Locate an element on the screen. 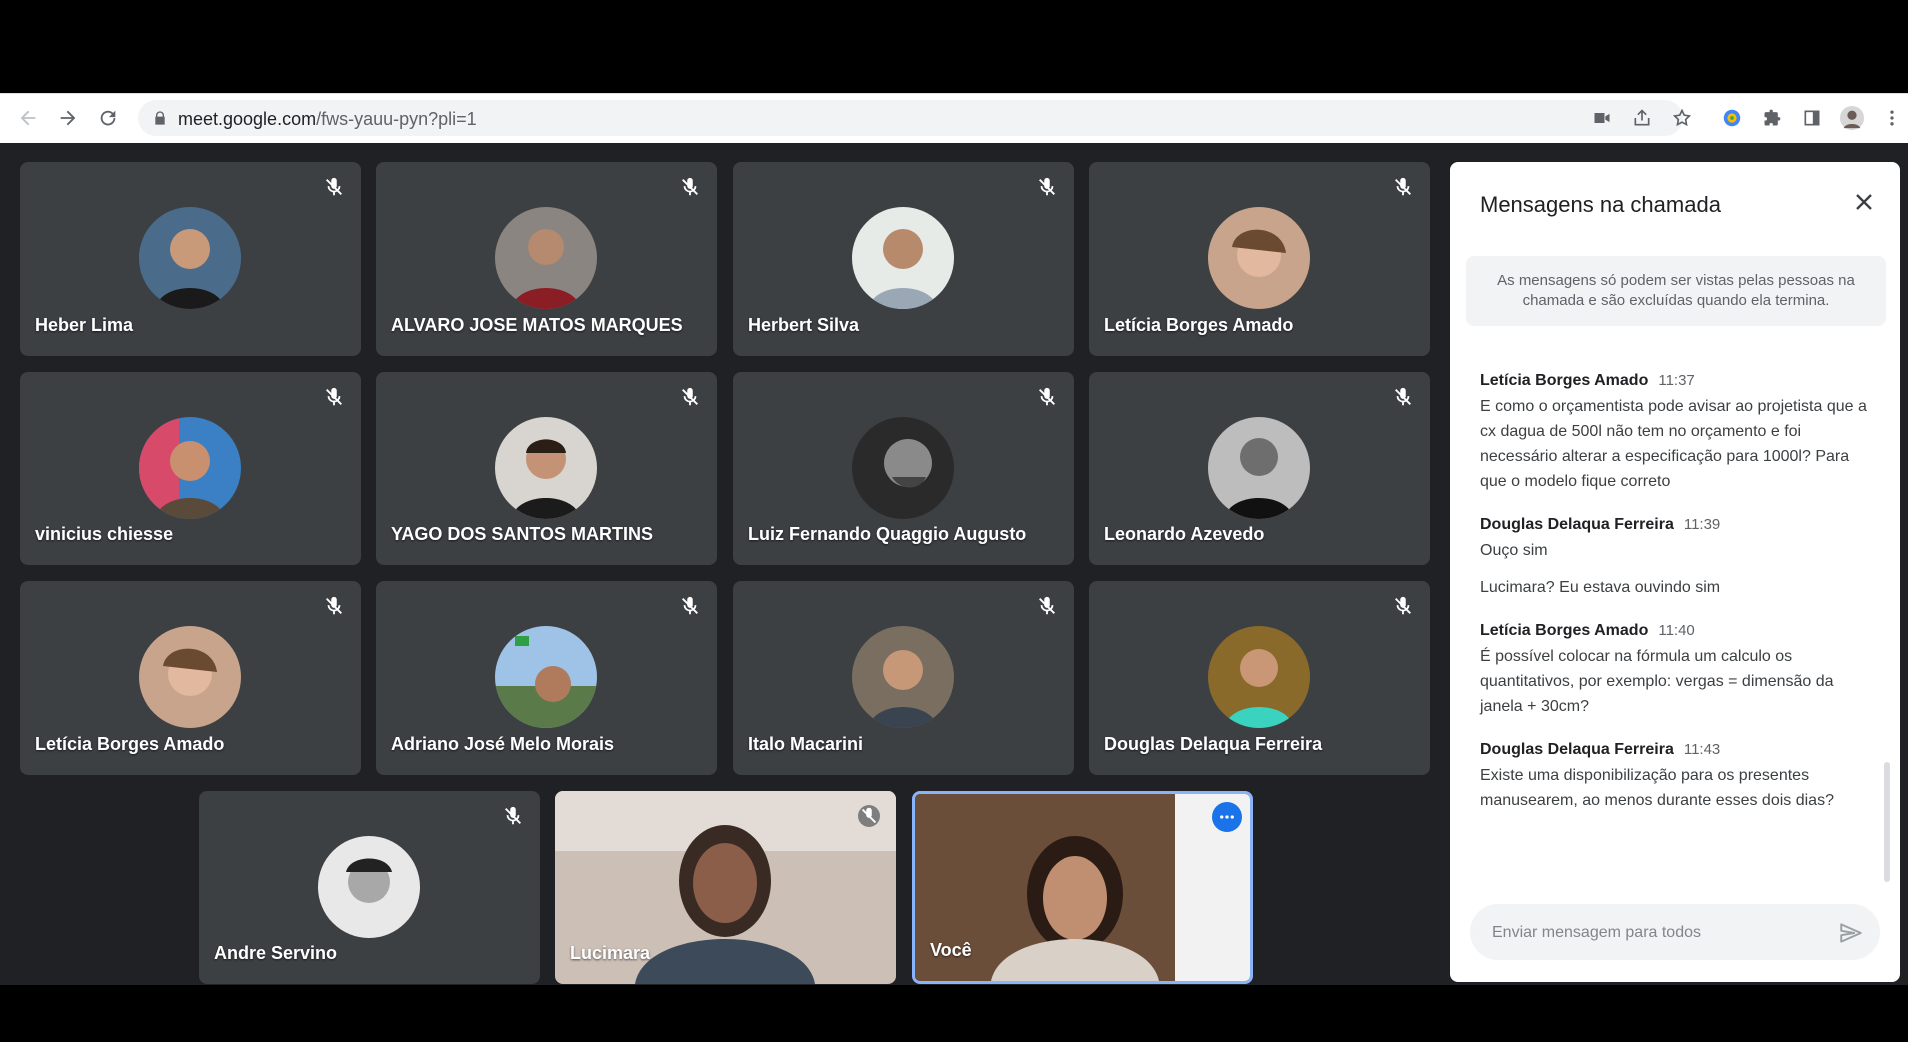 This screenshot has width=1908, height=1042. back-button is located at coordinates (28, 118).